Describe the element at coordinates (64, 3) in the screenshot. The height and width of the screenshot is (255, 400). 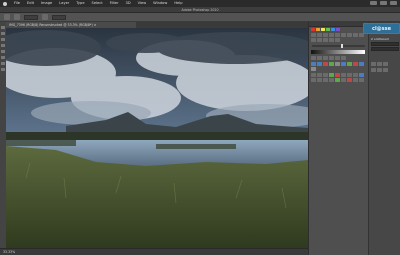
I see `menu-layer: Layer` at that location.